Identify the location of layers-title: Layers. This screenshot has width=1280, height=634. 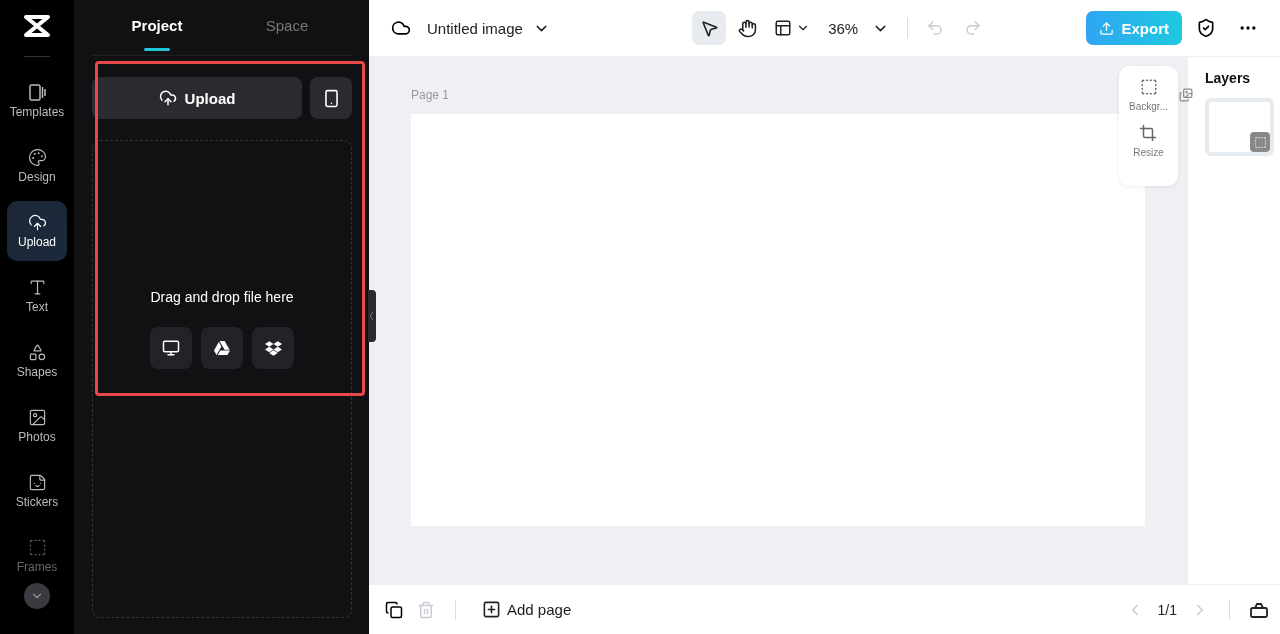
(1228, 78).